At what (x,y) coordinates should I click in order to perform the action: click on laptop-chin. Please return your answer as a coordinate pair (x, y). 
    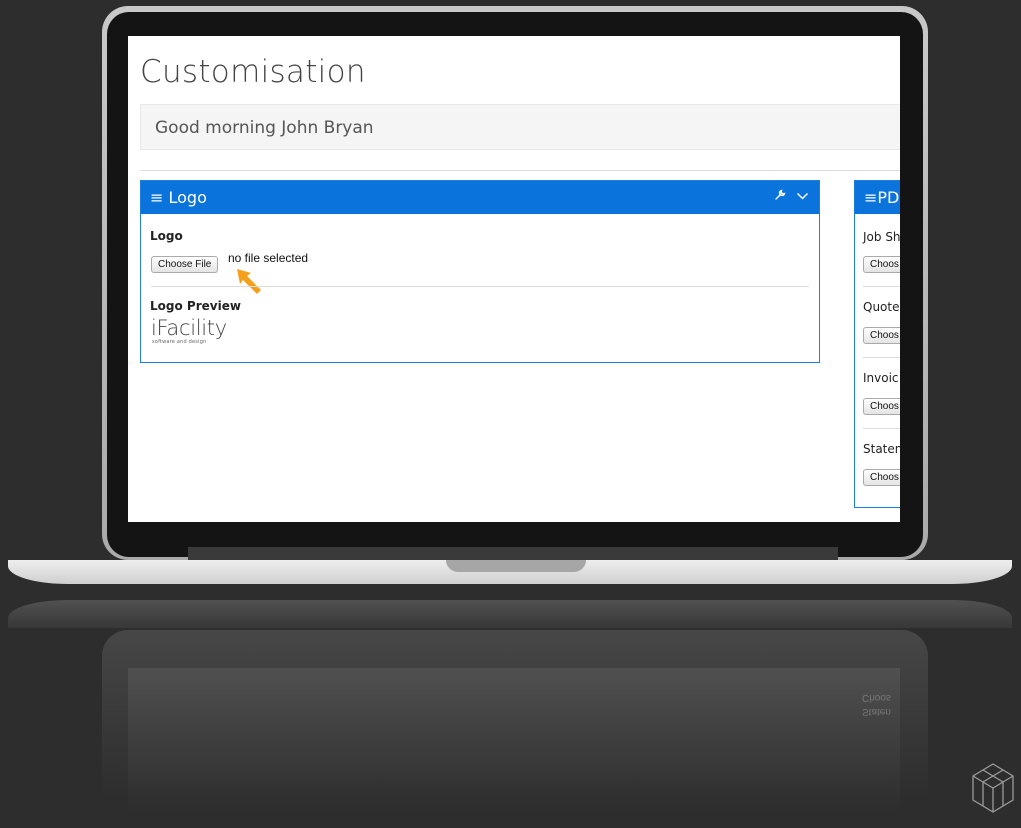
    Looking at the image, I should click on (513, 554).